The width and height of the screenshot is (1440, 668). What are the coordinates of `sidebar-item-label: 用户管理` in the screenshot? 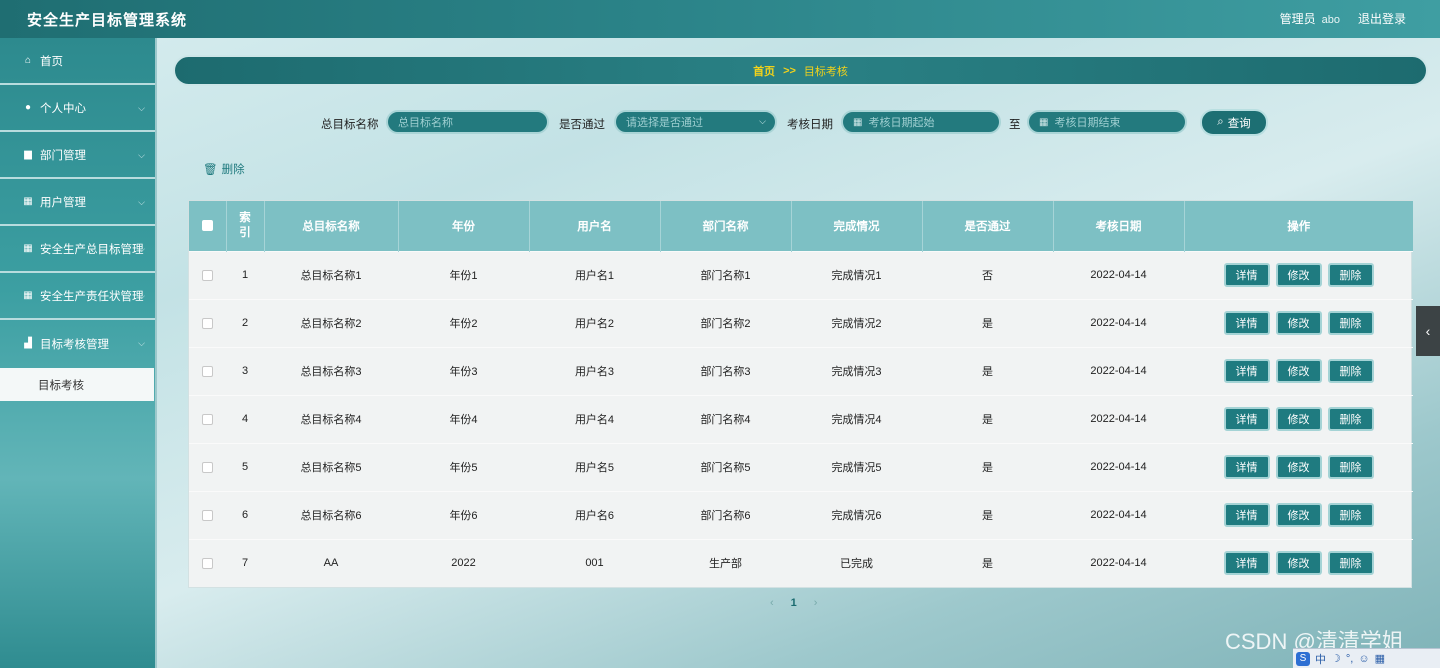 It's located at (63, 202).